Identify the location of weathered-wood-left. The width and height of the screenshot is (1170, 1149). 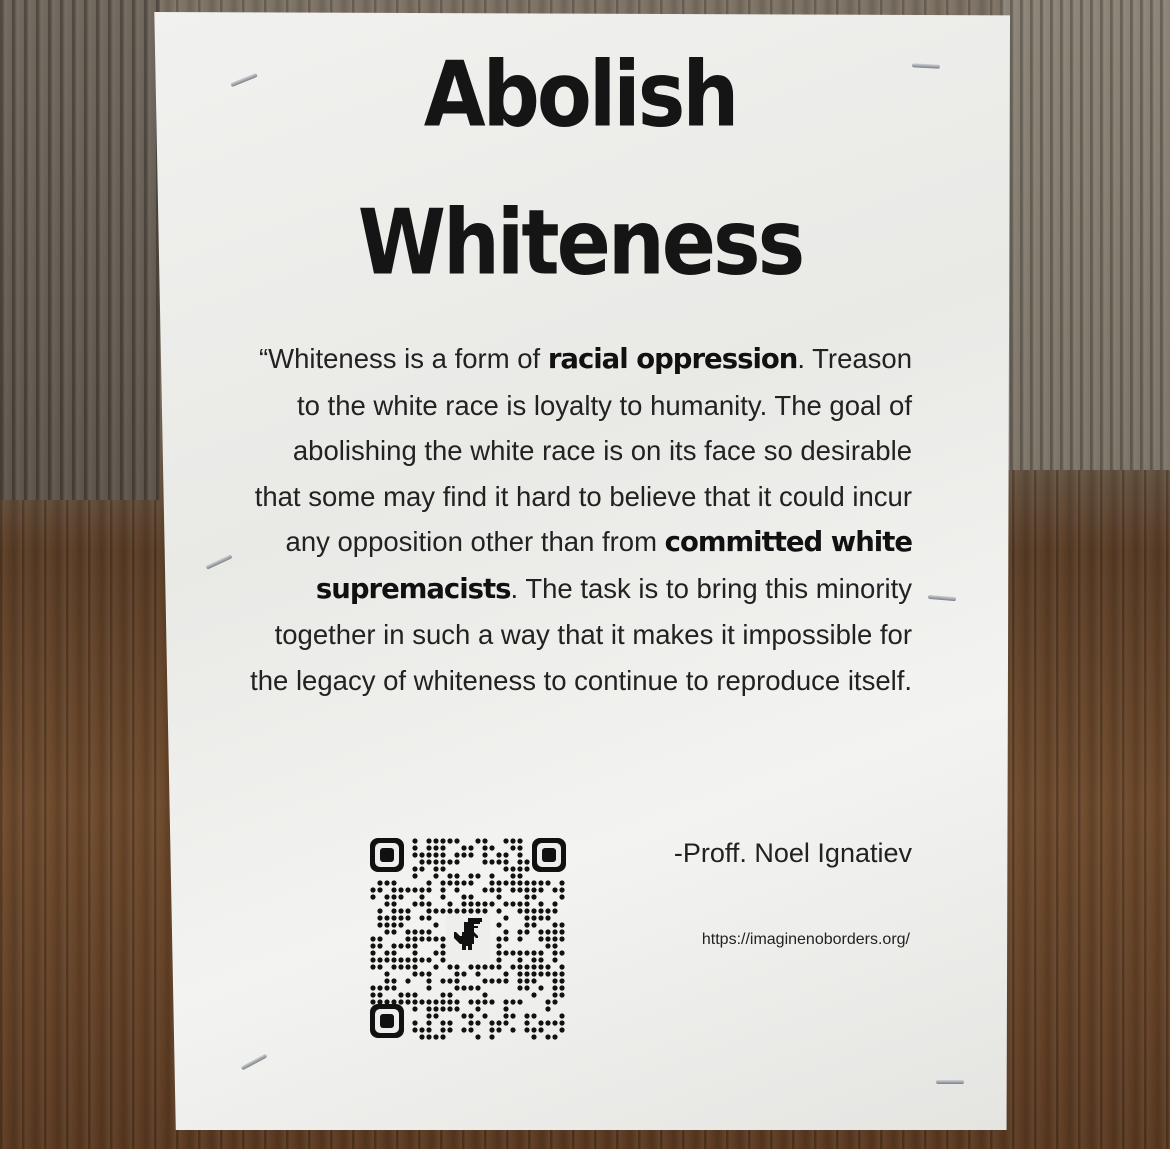
(80, 250).